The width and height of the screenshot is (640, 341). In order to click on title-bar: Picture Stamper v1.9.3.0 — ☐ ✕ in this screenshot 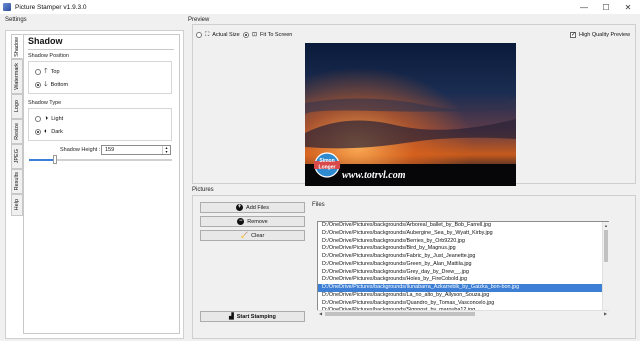, I will do `click(320, 7)`.